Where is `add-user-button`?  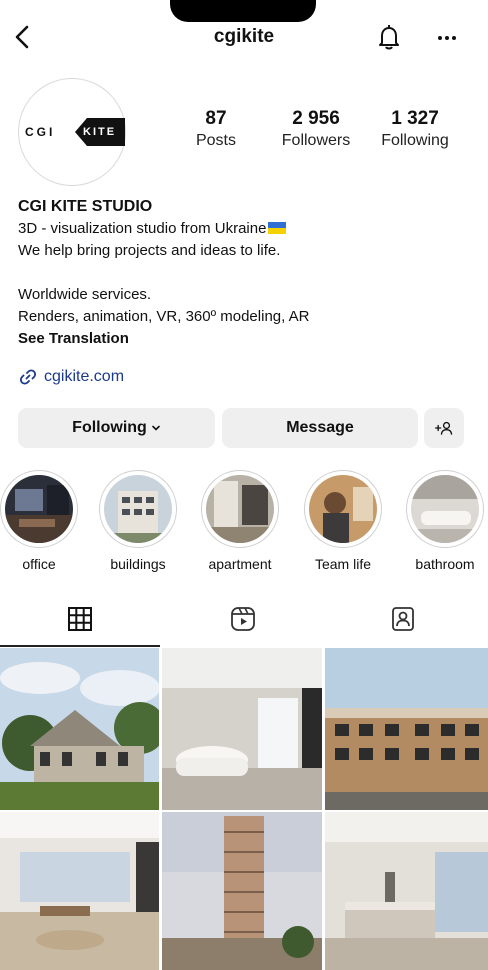 add-user-button is located at coordinates (444, 428).